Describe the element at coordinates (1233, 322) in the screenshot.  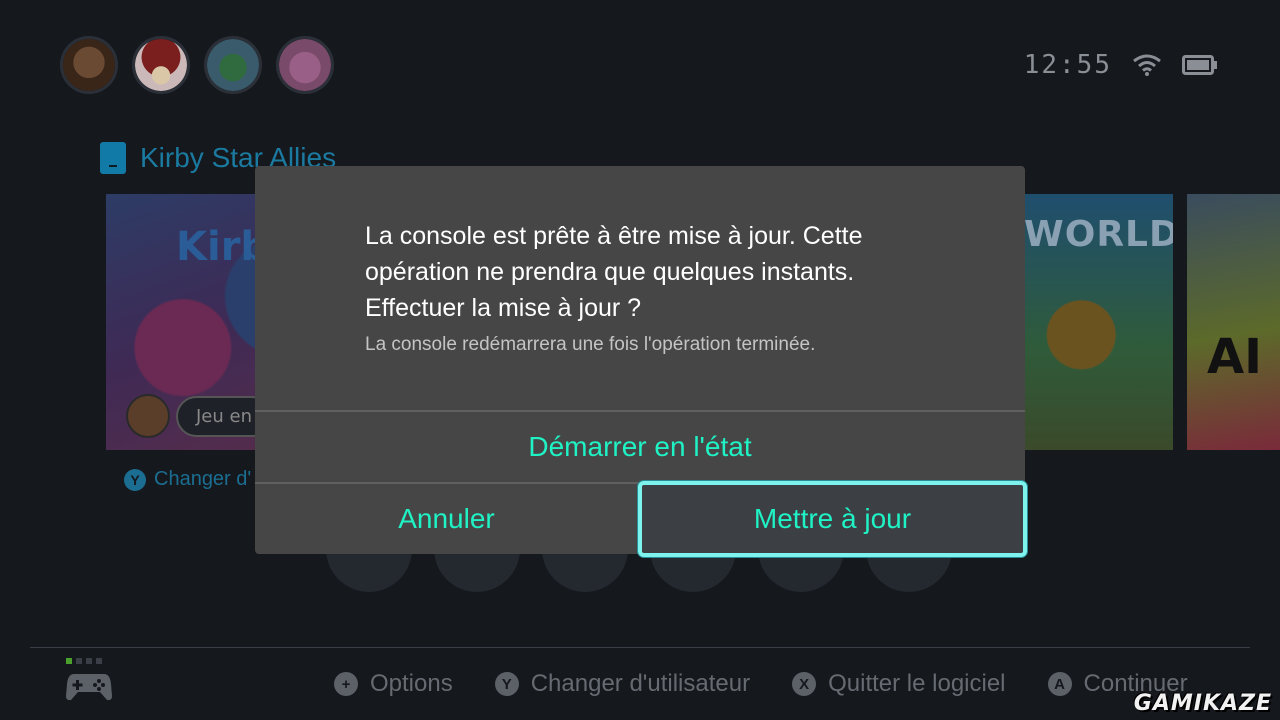
I see `game-tile-arms: AI` at that location.